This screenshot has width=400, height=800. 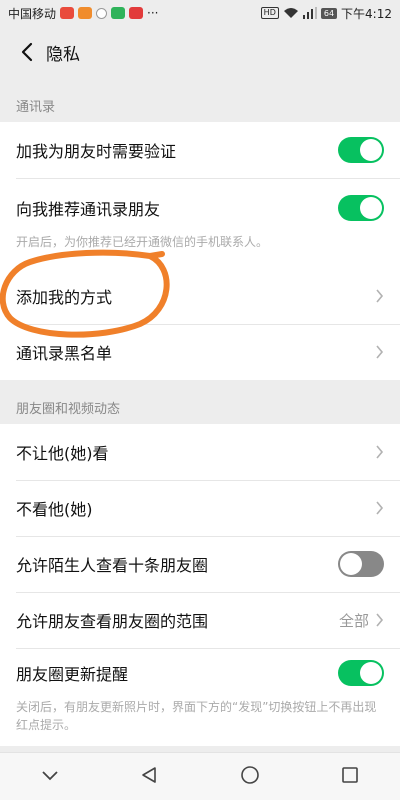 What do you see at coordinates (64, 353) in the screenshot?
I see `contacts-blacklist-label: 通讯录黑名单` at bounding box center [64, 353].